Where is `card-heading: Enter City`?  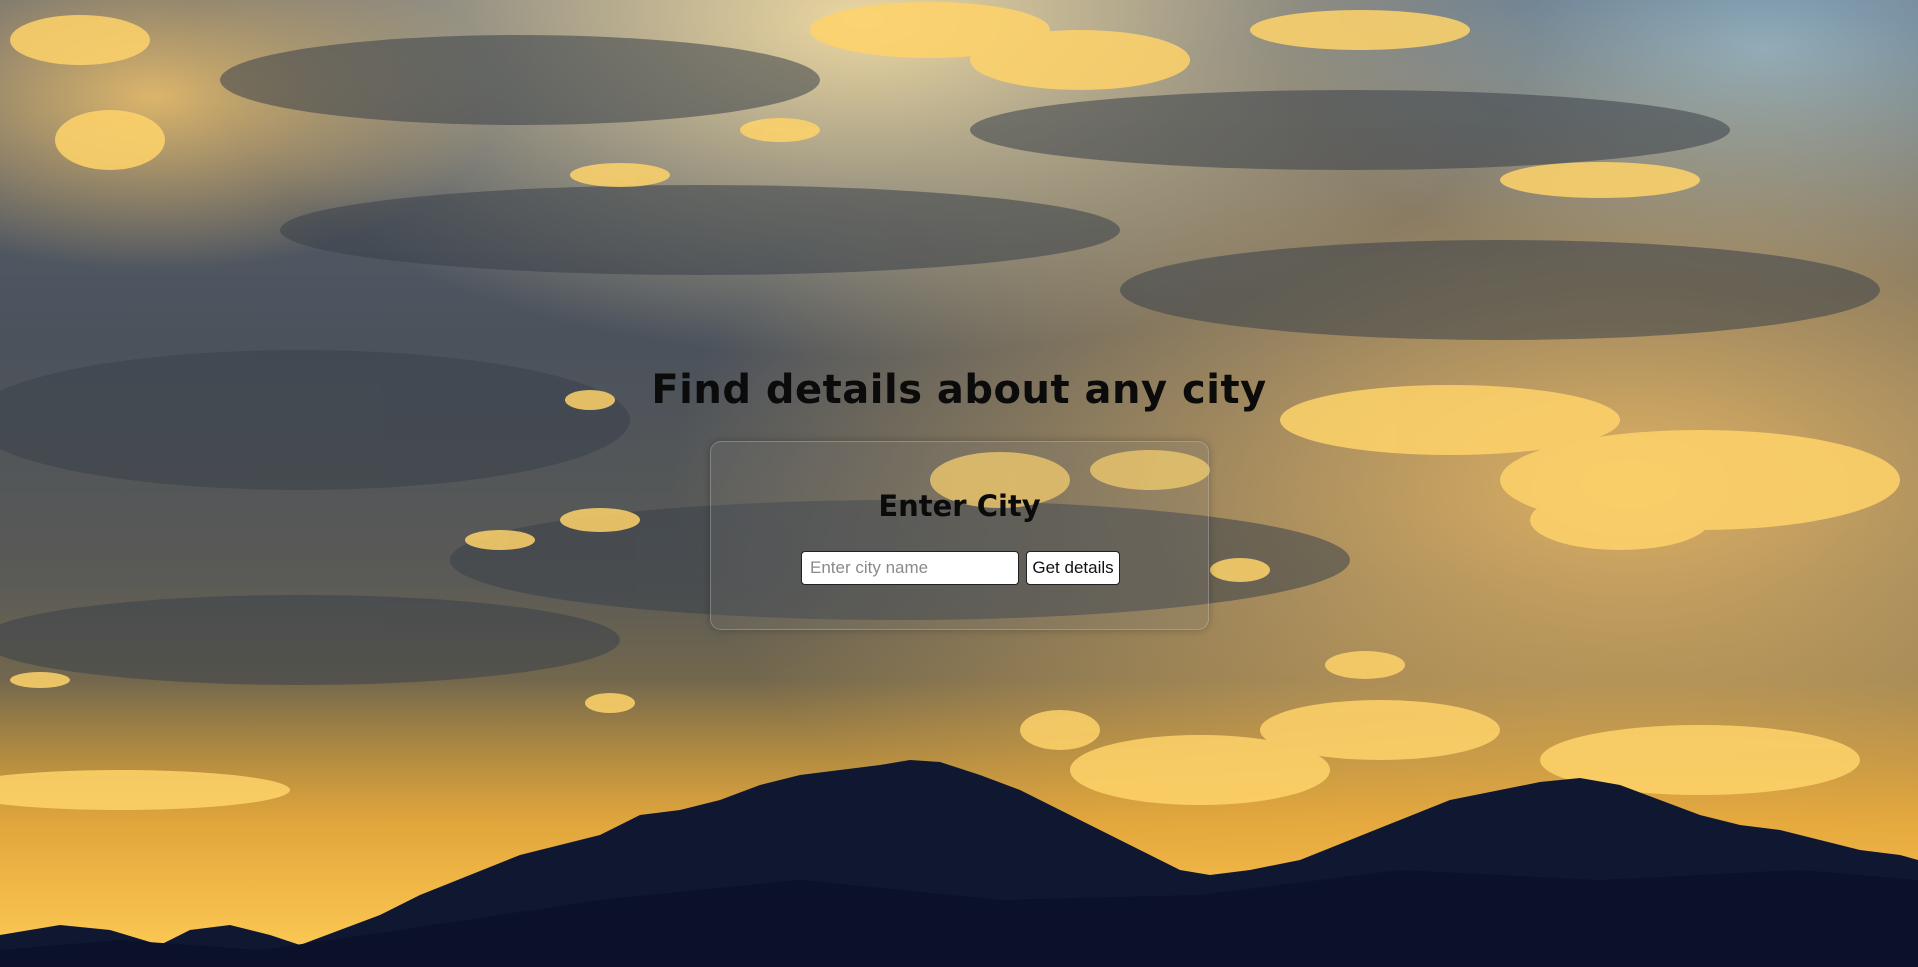 card-heading: Enter City is located at coordinates (959, 506).